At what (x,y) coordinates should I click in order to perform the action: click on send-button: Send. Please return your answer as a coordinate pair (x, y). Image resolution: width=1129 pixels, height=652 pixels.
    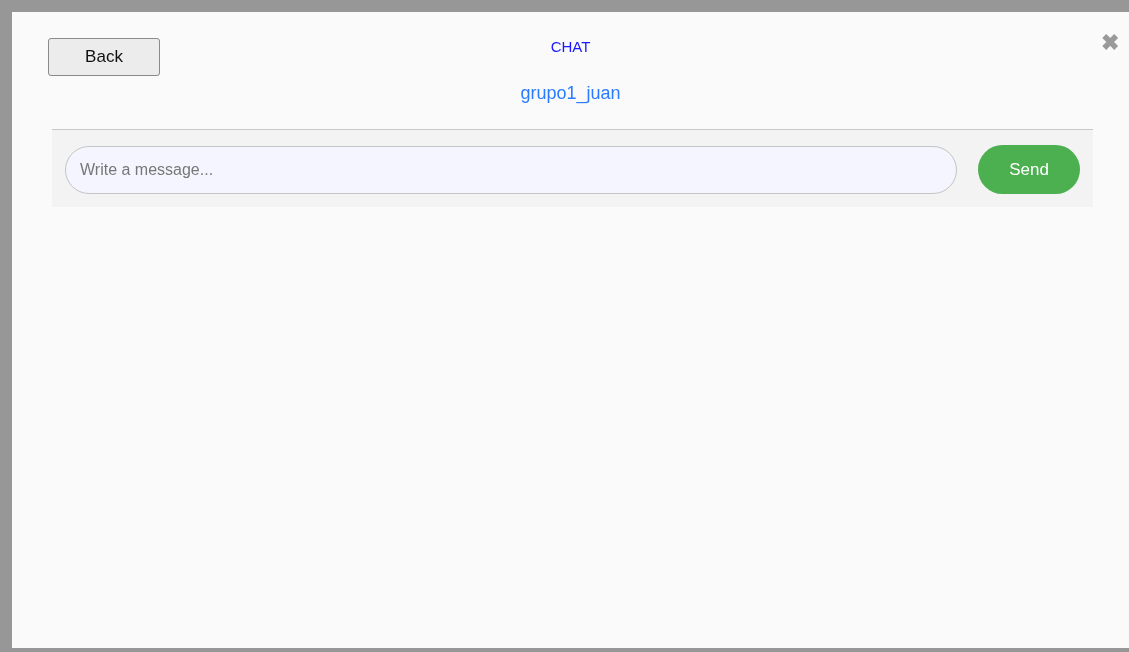
    Looking at the image, I should click on (1029, 169).